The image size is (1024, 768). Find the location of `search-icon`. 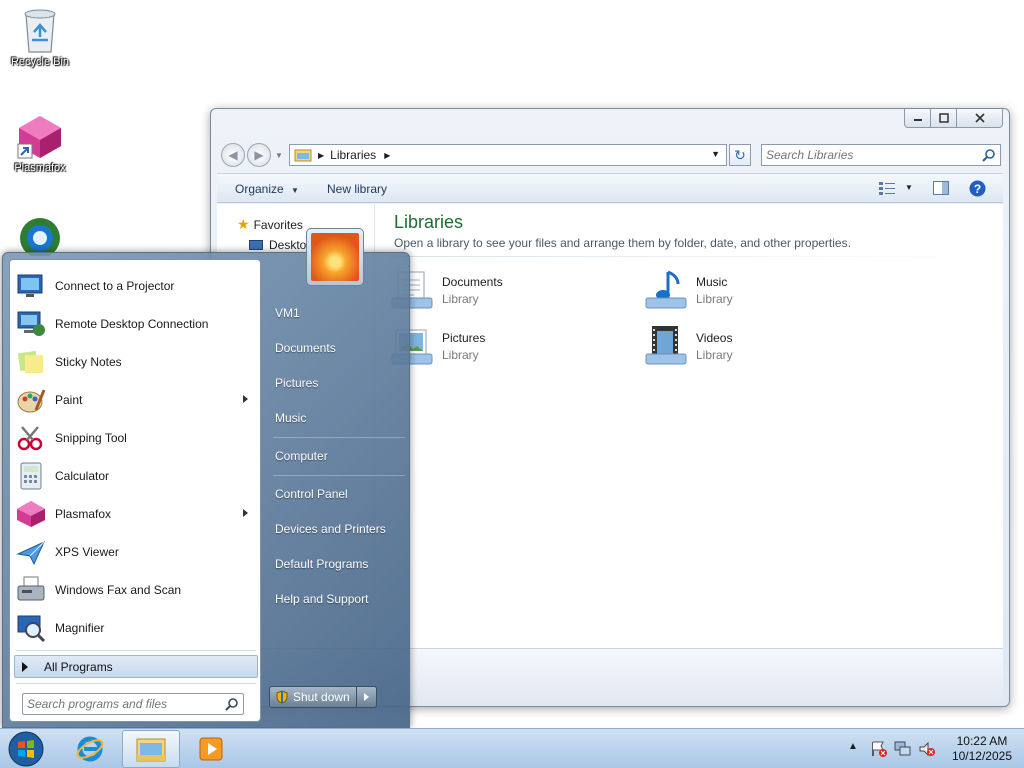

search-icon is located at coordinates (988, 155).